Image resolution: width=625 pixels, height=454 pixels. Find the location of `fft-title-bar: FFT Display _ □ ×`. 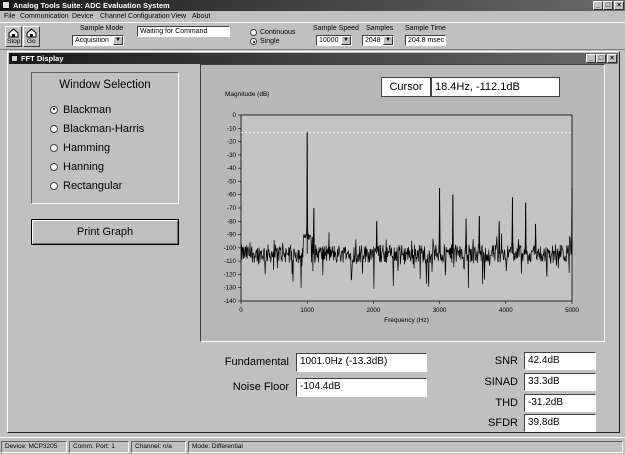

fft-title-bar: FFT Display _ □ × is located at coordinates (313, 58).